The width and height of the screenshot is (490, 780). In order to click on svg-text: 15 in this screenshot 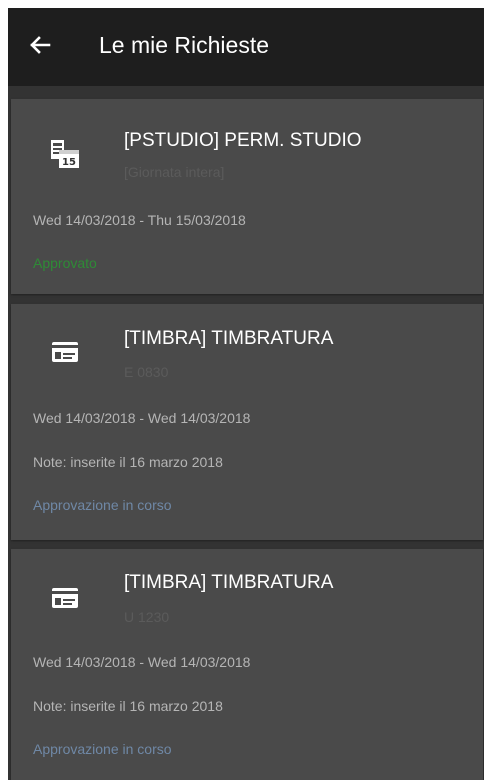, I will do `click(69, 162)`.